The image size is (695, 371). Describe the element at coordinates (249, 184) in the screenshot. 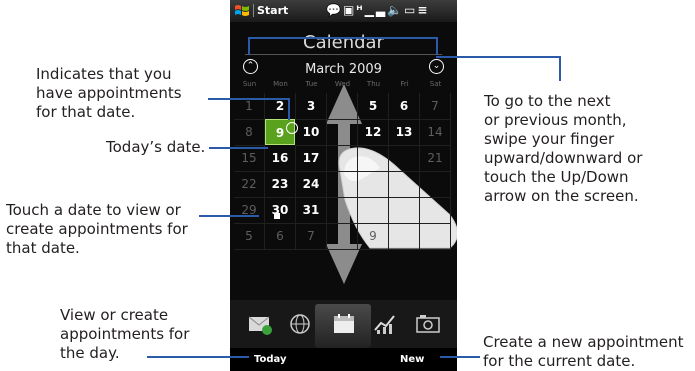

I see `day-cell: 22` at that location.